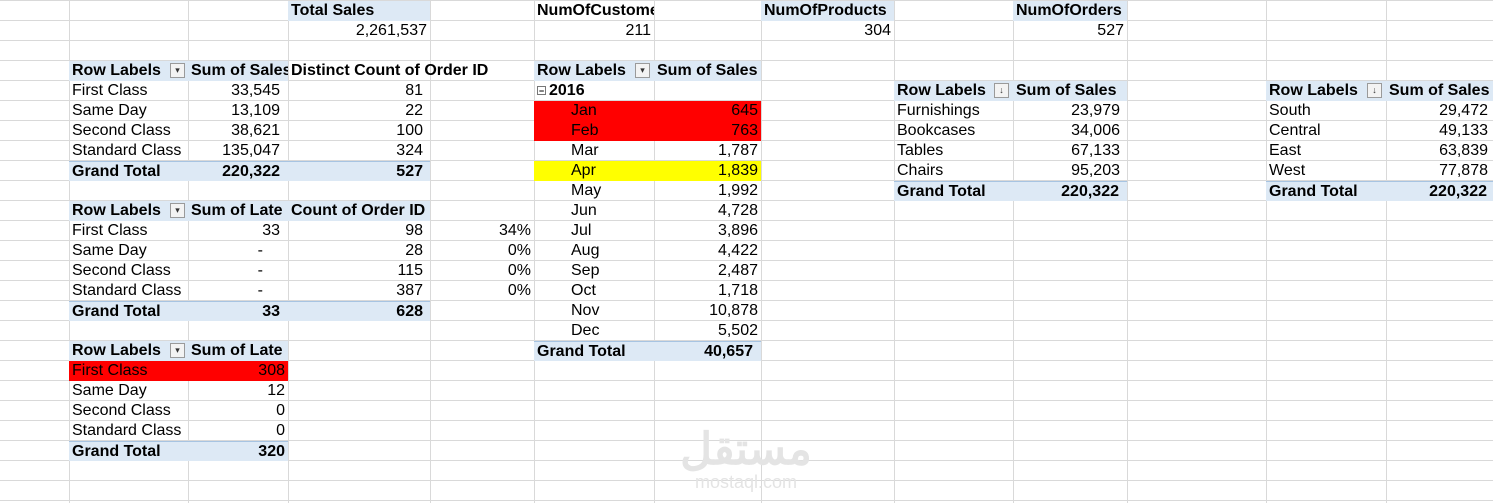 The height and width of the screenshot is (503, 1493). What do you see at coordinates (642, 70) in the screenshot?
I see `filter-active-icon: ▾` at bounding box center [642, 70].